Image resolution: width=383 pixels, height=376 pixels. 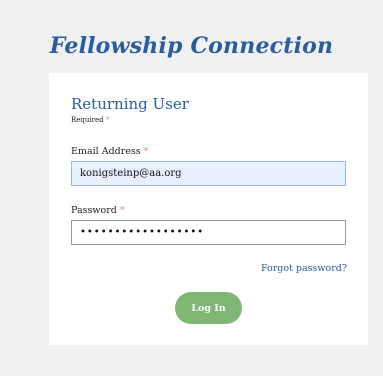 I want to click on forgot-password-link: Forgot password?, so click(x=304, y=269).